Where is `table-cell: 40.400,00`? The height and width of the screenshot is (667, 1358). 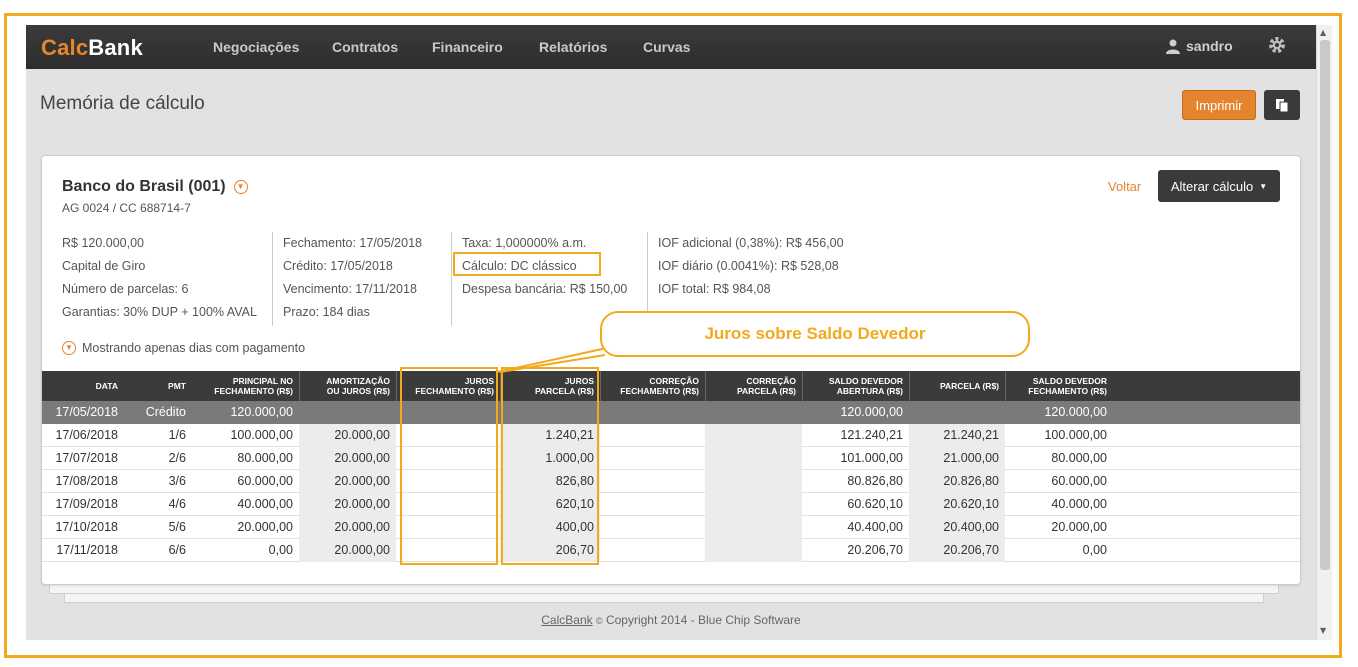 table-cell: 40.400,00 is located at coordinates (875, 527).